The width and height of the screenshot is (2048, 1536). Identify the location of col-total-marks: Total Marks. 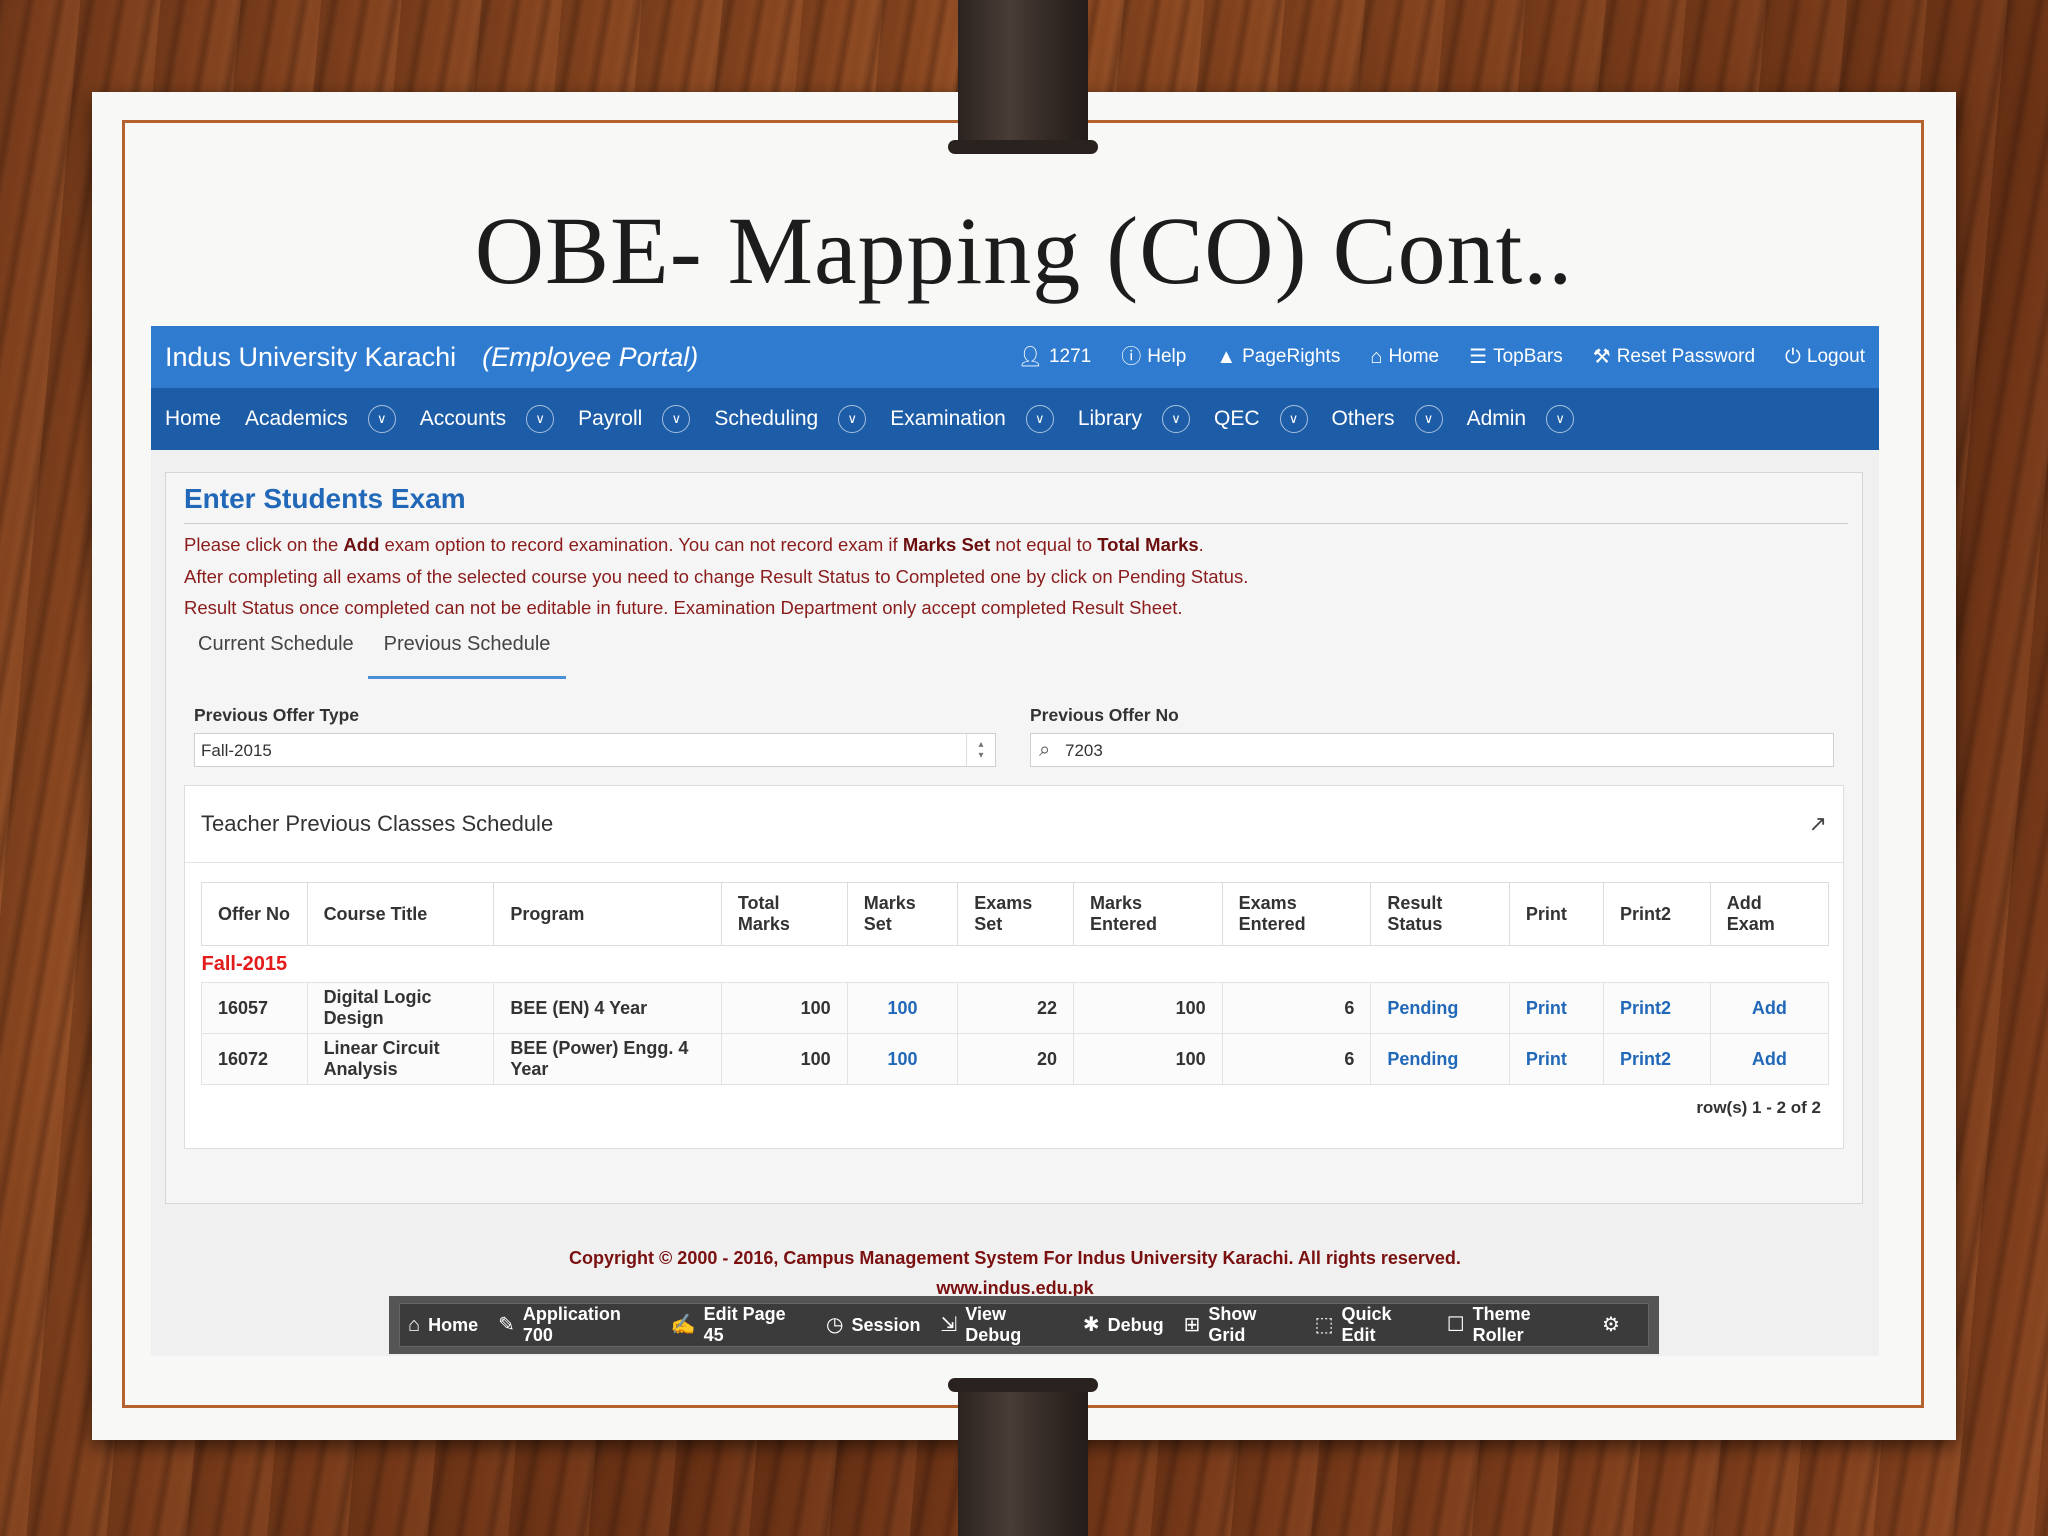
(784, 914).